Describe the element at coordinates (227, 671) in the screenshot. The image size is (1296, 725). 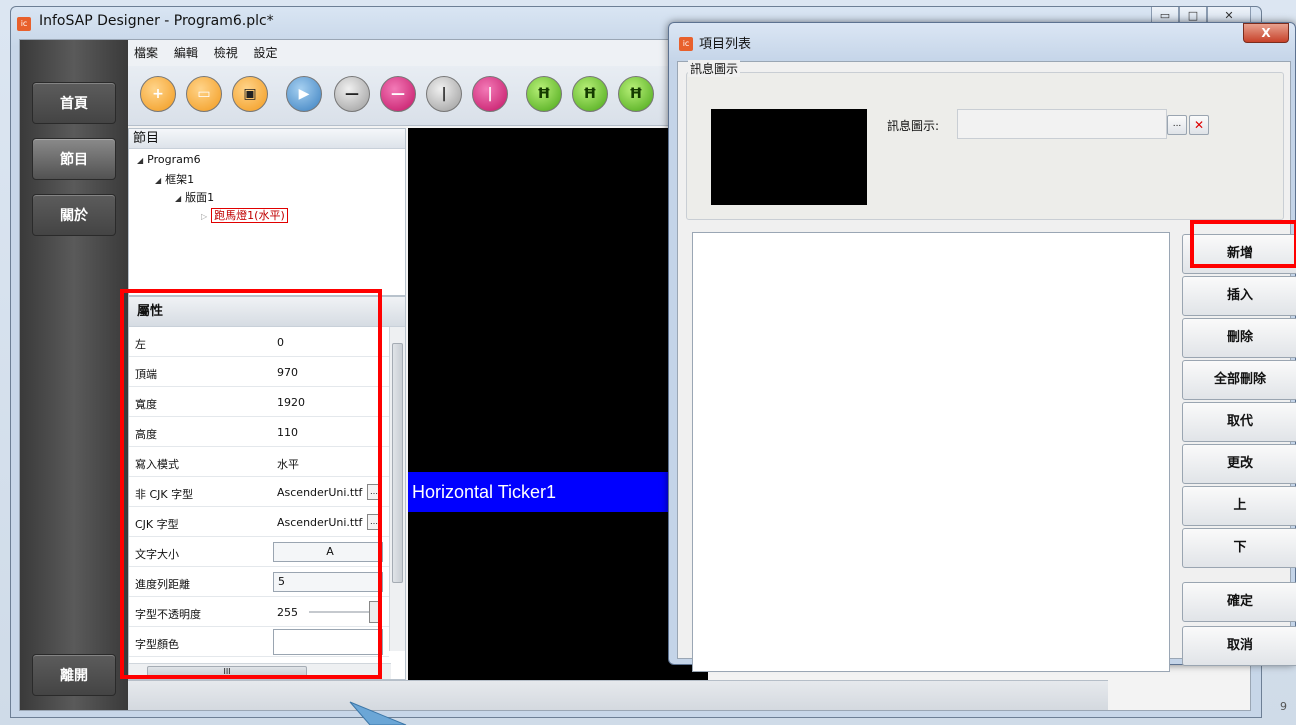
I see `scrollbar-thumb: III` at that location.